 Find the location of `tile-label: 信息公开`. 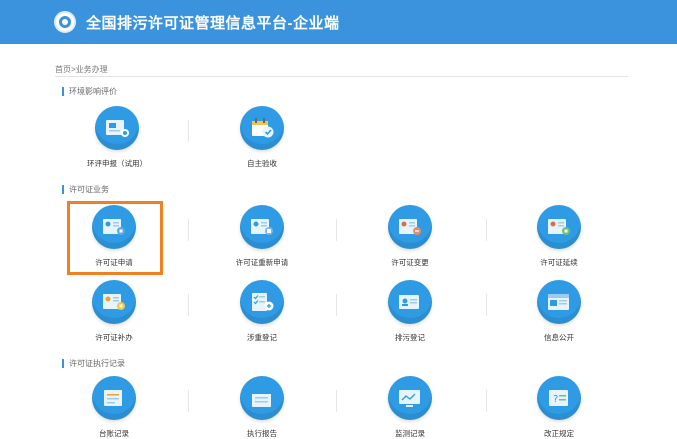

tile-label: 信息公开 is located at coordinates (559, 337).